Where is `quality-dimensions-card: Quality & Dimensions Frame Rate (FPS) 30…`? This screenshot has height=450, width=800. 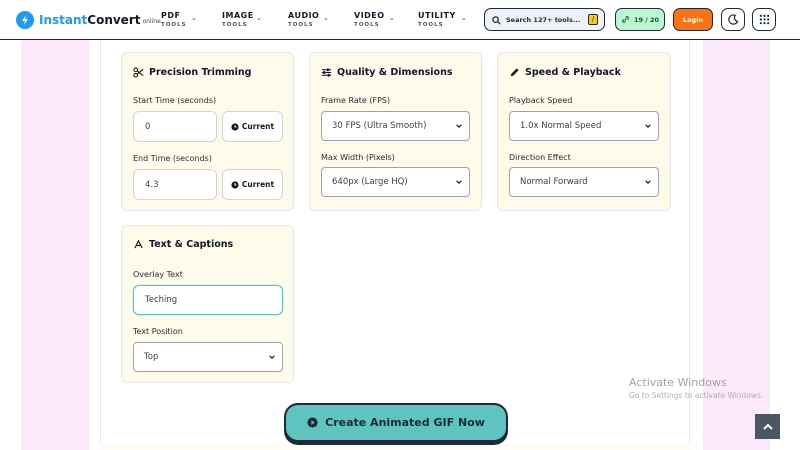 quality-dimensions-card: Quality & Dimensions Frame Rate (FPS) 30… is located at coordinates (395, 131).